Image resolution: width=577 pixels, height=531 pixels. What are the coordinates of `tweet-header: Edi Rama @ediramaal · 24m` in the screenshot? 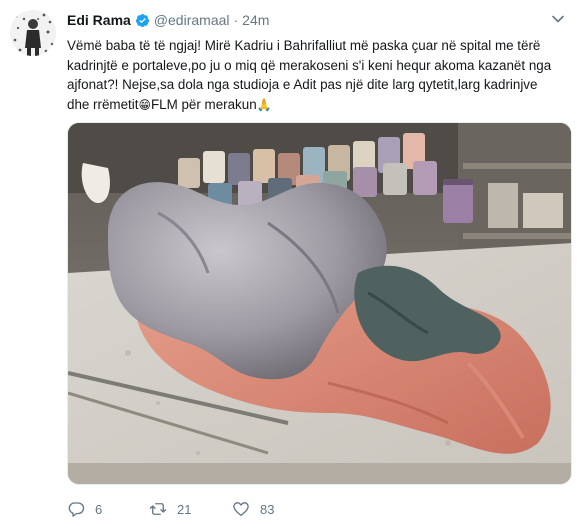 It's located at (168, 20).